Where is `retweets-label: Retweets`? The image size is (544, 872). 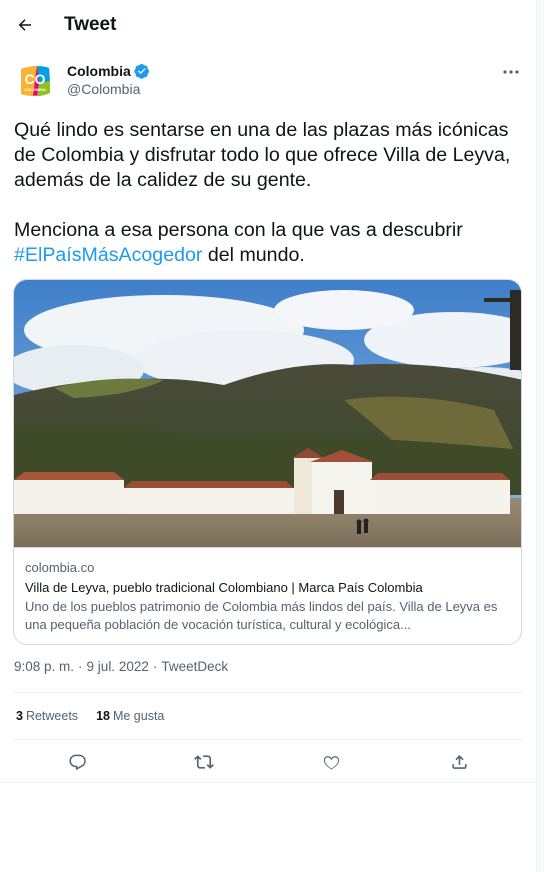
retweets-label: Retweets is located at coordinates (52, 716).